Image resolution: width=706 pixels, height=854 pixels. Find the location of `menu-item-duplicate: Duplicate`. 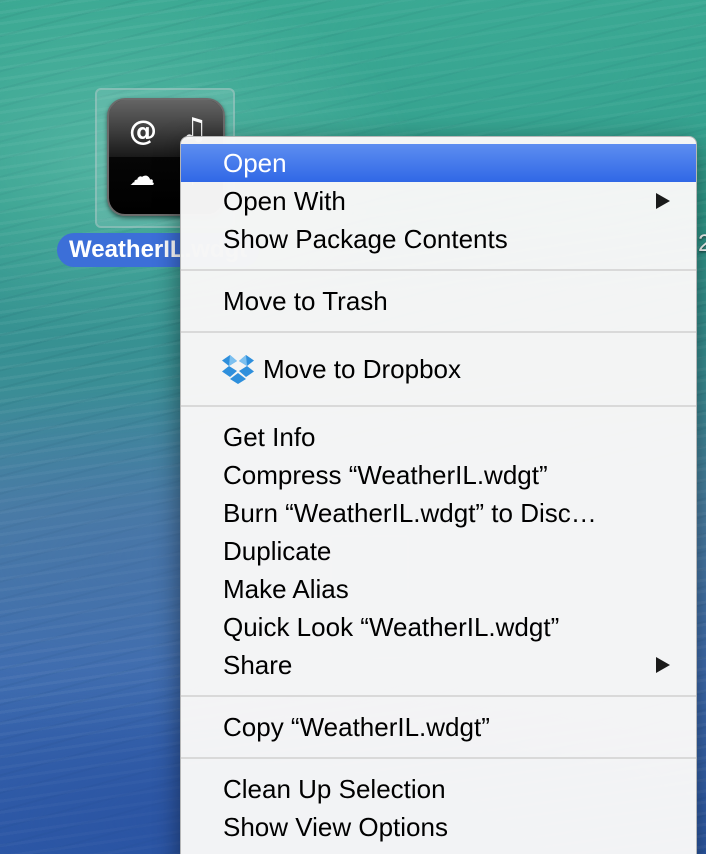

menu-item-duplicate: Duplicate is located at coordinates (438, 551).